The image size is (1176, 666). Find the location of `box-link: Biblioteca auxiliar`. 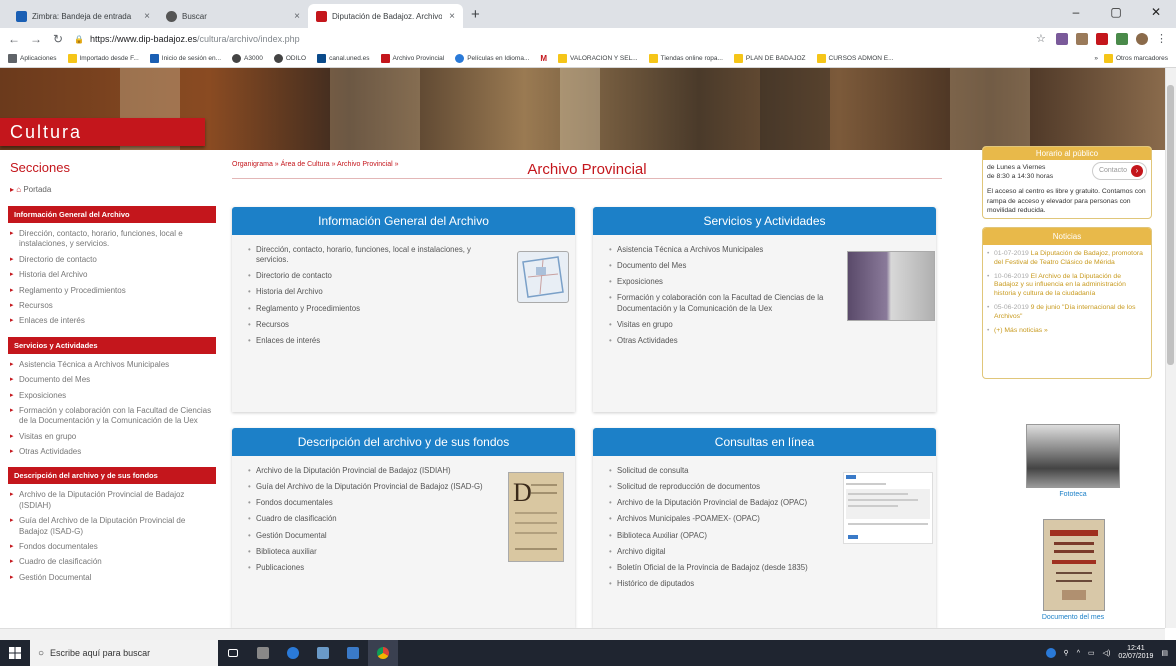

box-link: Biblioteca auxiliar is located at coordinates (374, 552).